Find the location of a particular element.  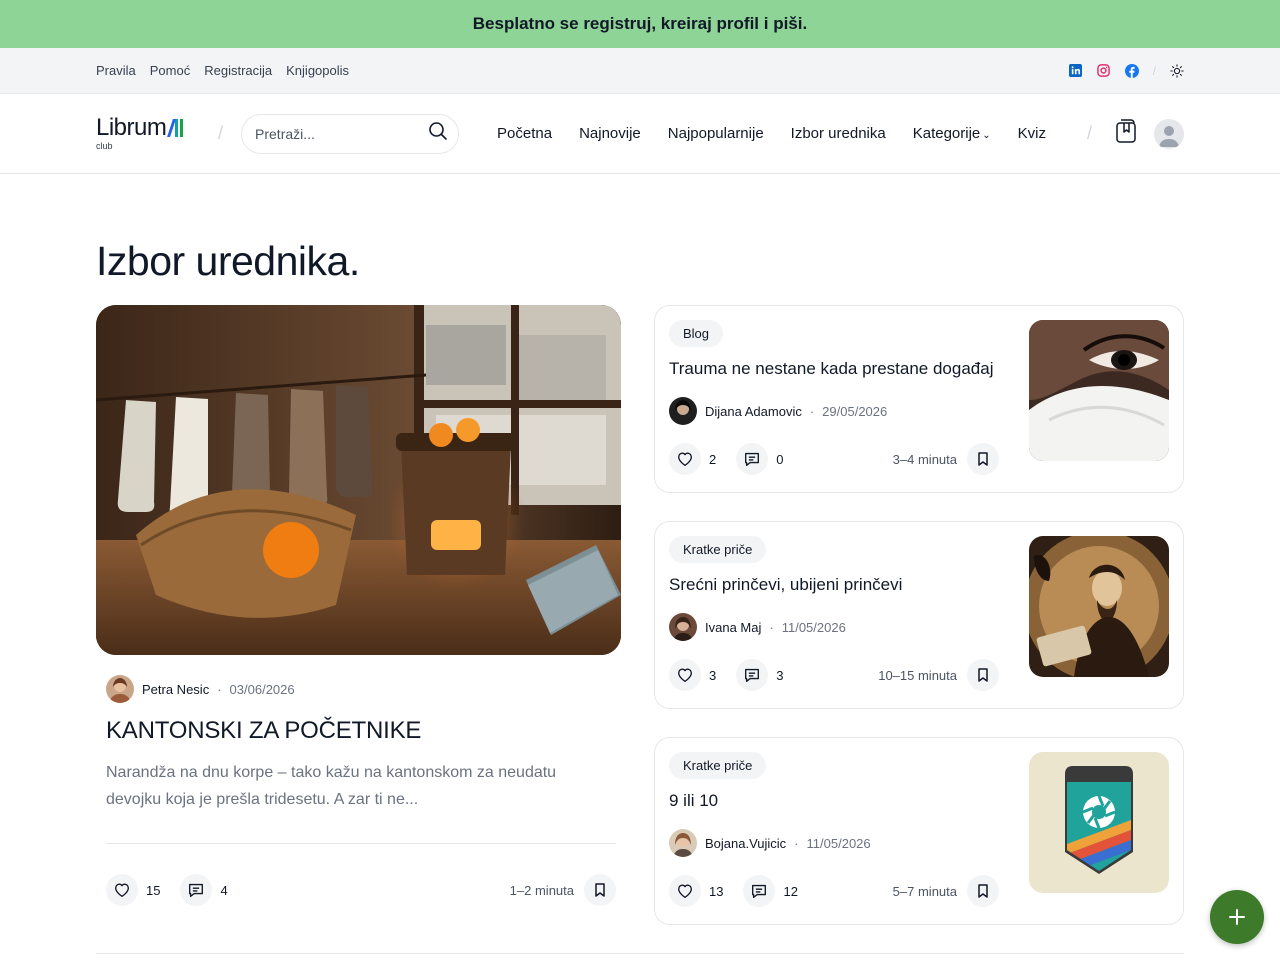

article-title: 9 ili 10 is located at coordinates (834, 803).